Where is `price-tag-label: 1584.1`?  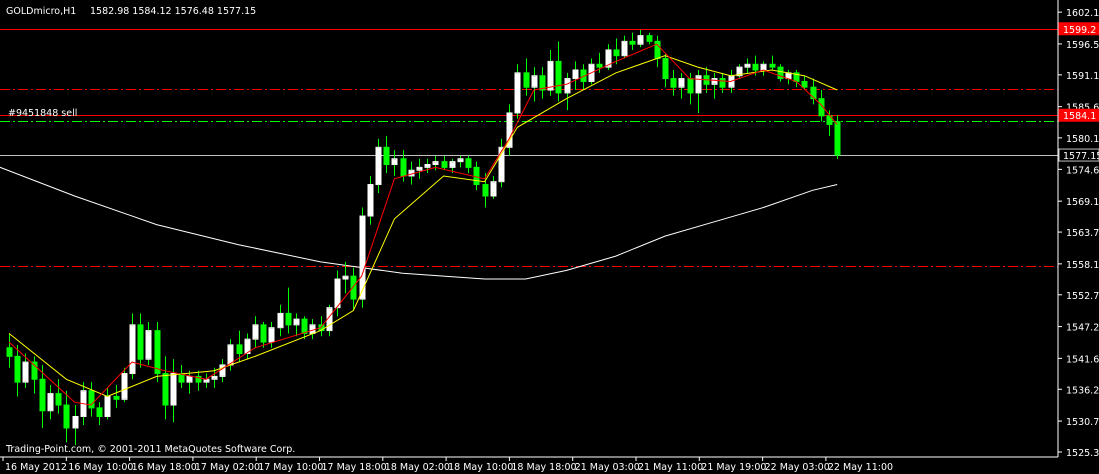 price-tag-label: 1584.1 is located at coordinates (1079, 116).